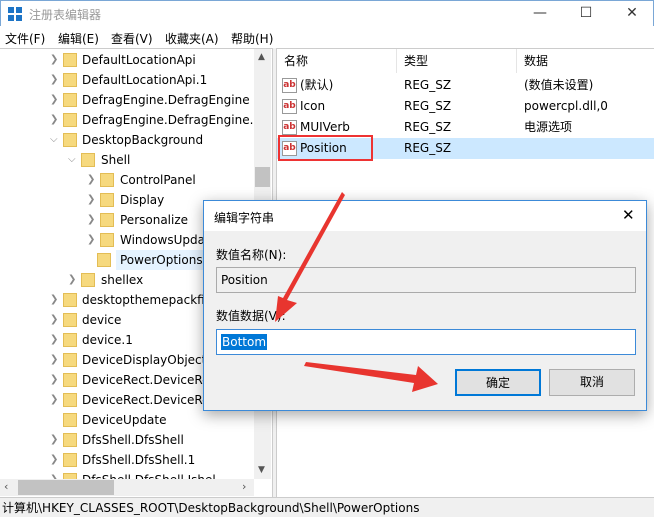  Describe the element at coordinates (310, 257) in the screenshot. I see `arrow-to-data-field` at that location.